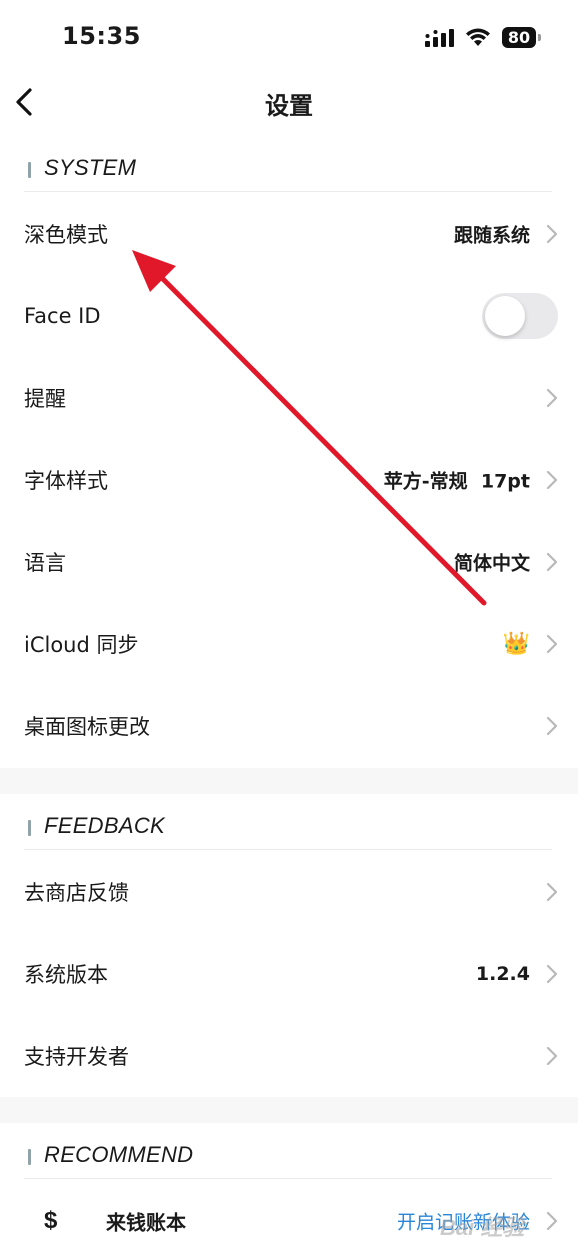  What do you see at coordinates (76, 1057) in the screenshot?
I see `row-label: 支持开发者` at bounding box center [76, 1057].